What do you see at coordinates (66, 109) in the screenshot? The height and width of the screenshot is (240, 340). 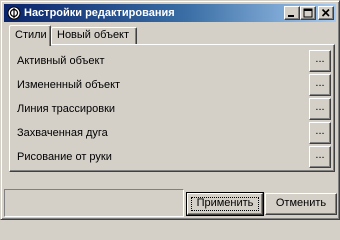 I see `style-row-label: Линия трассировки` at bounding box center [66, 109].